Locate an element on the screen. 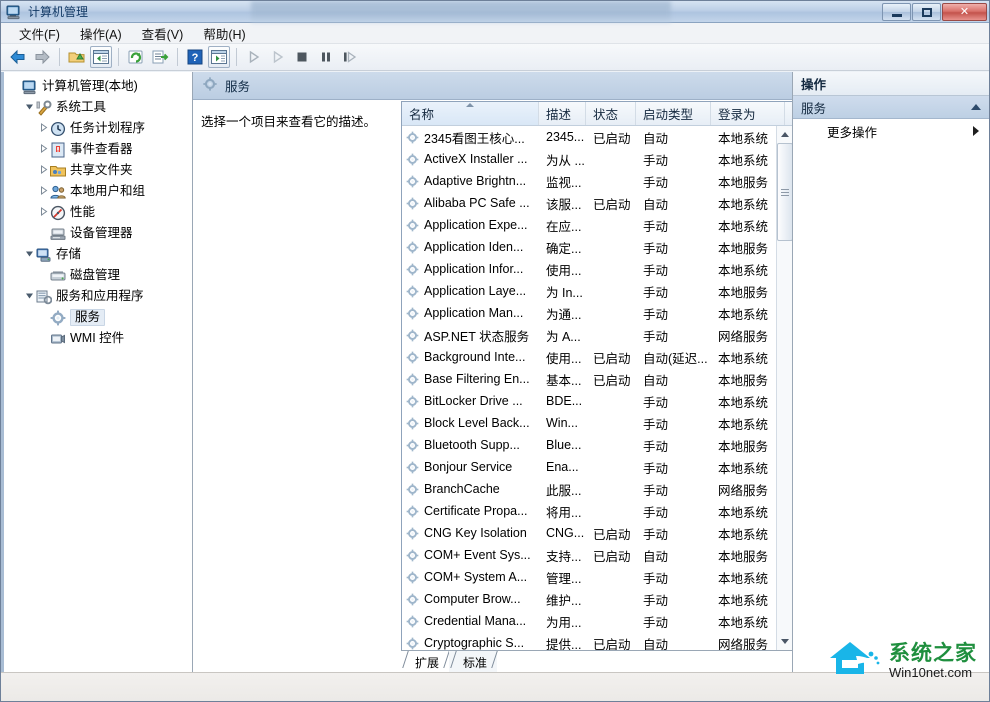 The width and height of the screenshot is (990, 702). help-icon: ? is located at coordinates (195, 57).